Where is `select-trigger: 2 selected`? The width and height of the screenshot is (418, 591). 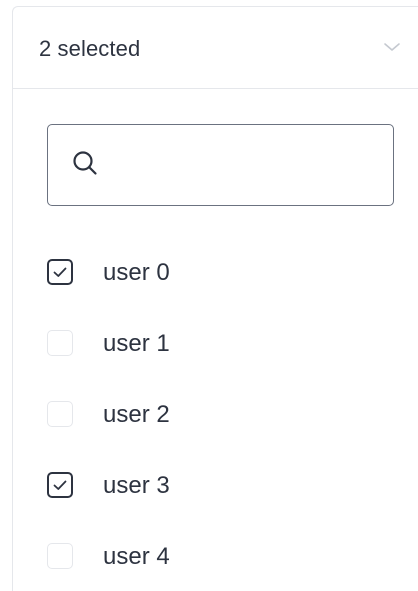
select-trigger: 2 selected is located at coordinates (215, 48).